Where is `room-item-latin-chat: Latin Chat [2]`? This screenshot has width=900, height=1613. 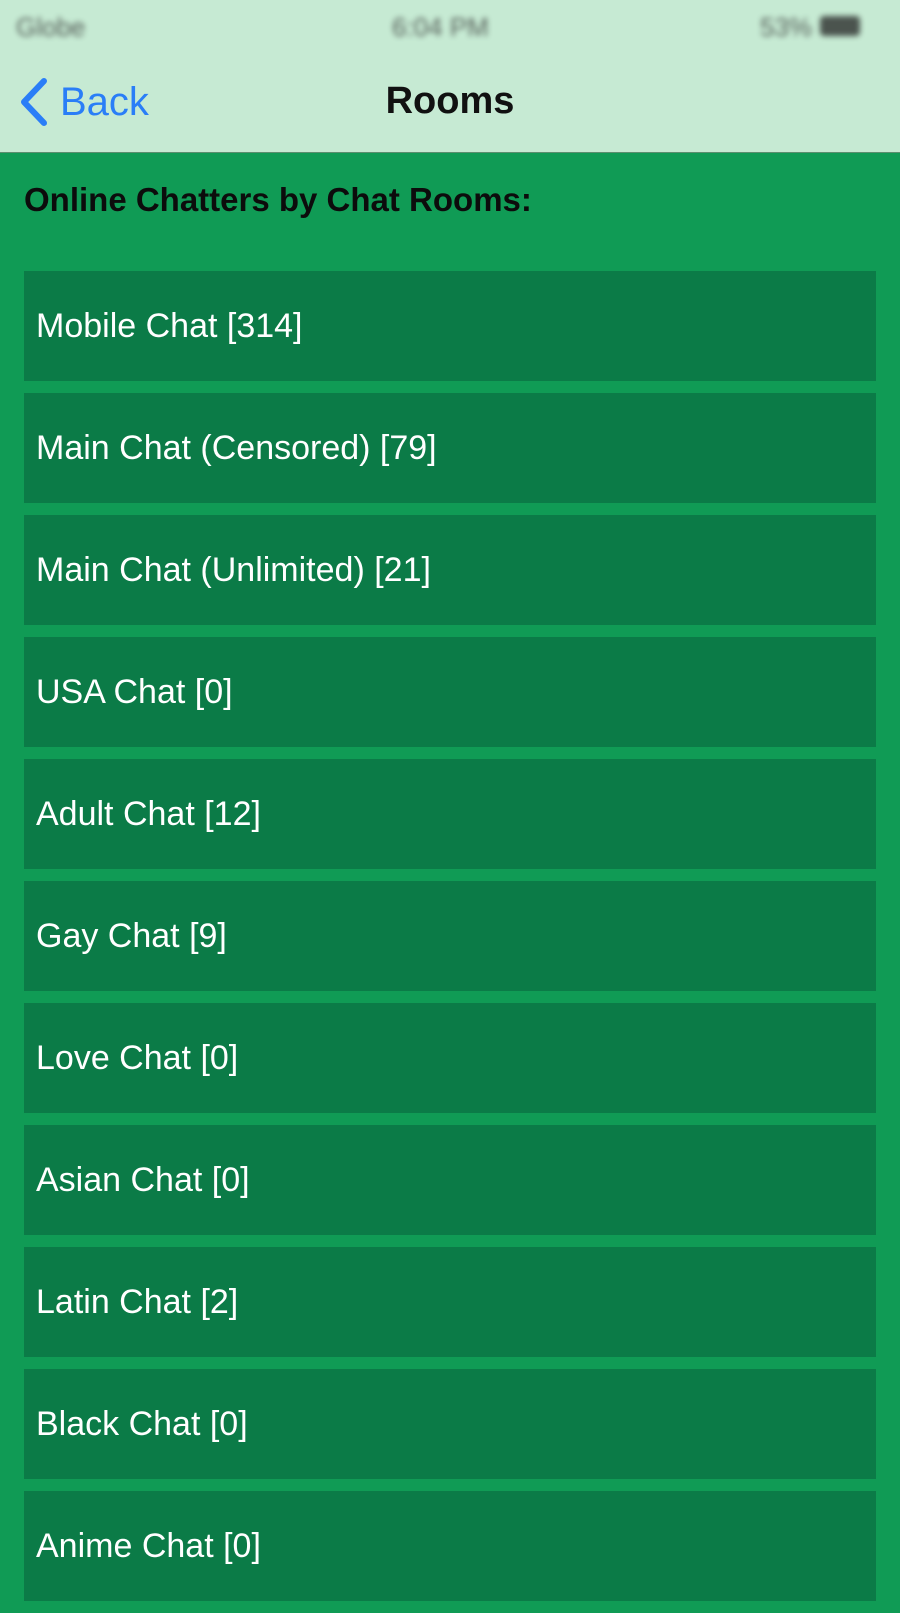
room-item-latin-chat: Latin Chat [2] is located at coordinates (450, 1302).